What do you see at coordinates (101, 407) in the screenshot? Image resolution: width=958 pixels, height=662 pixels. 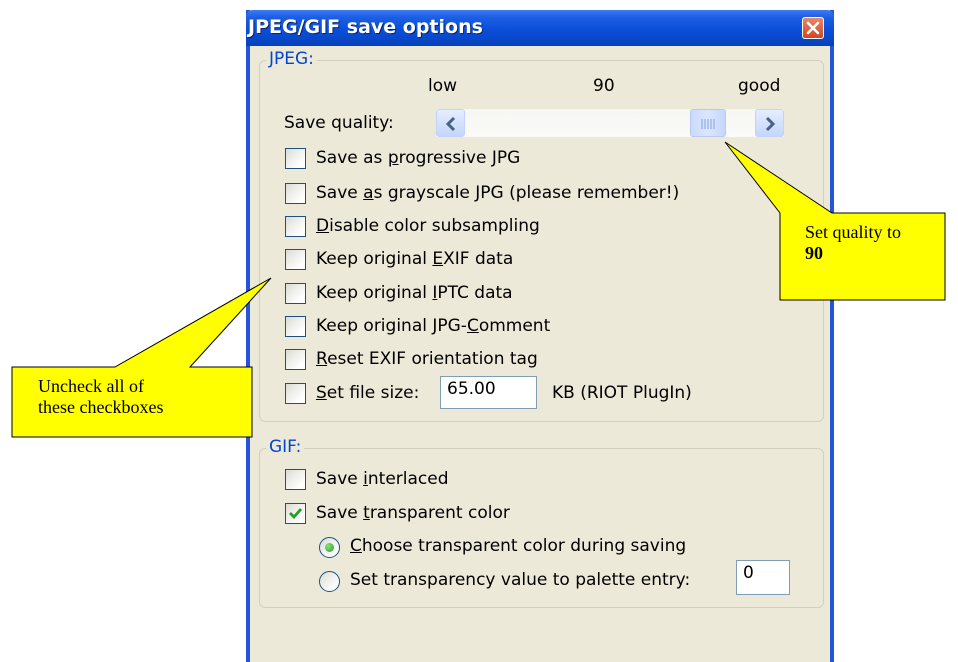 I see `uncheck-callout-line2: these checkboxes` at bounding box center [101, 407].